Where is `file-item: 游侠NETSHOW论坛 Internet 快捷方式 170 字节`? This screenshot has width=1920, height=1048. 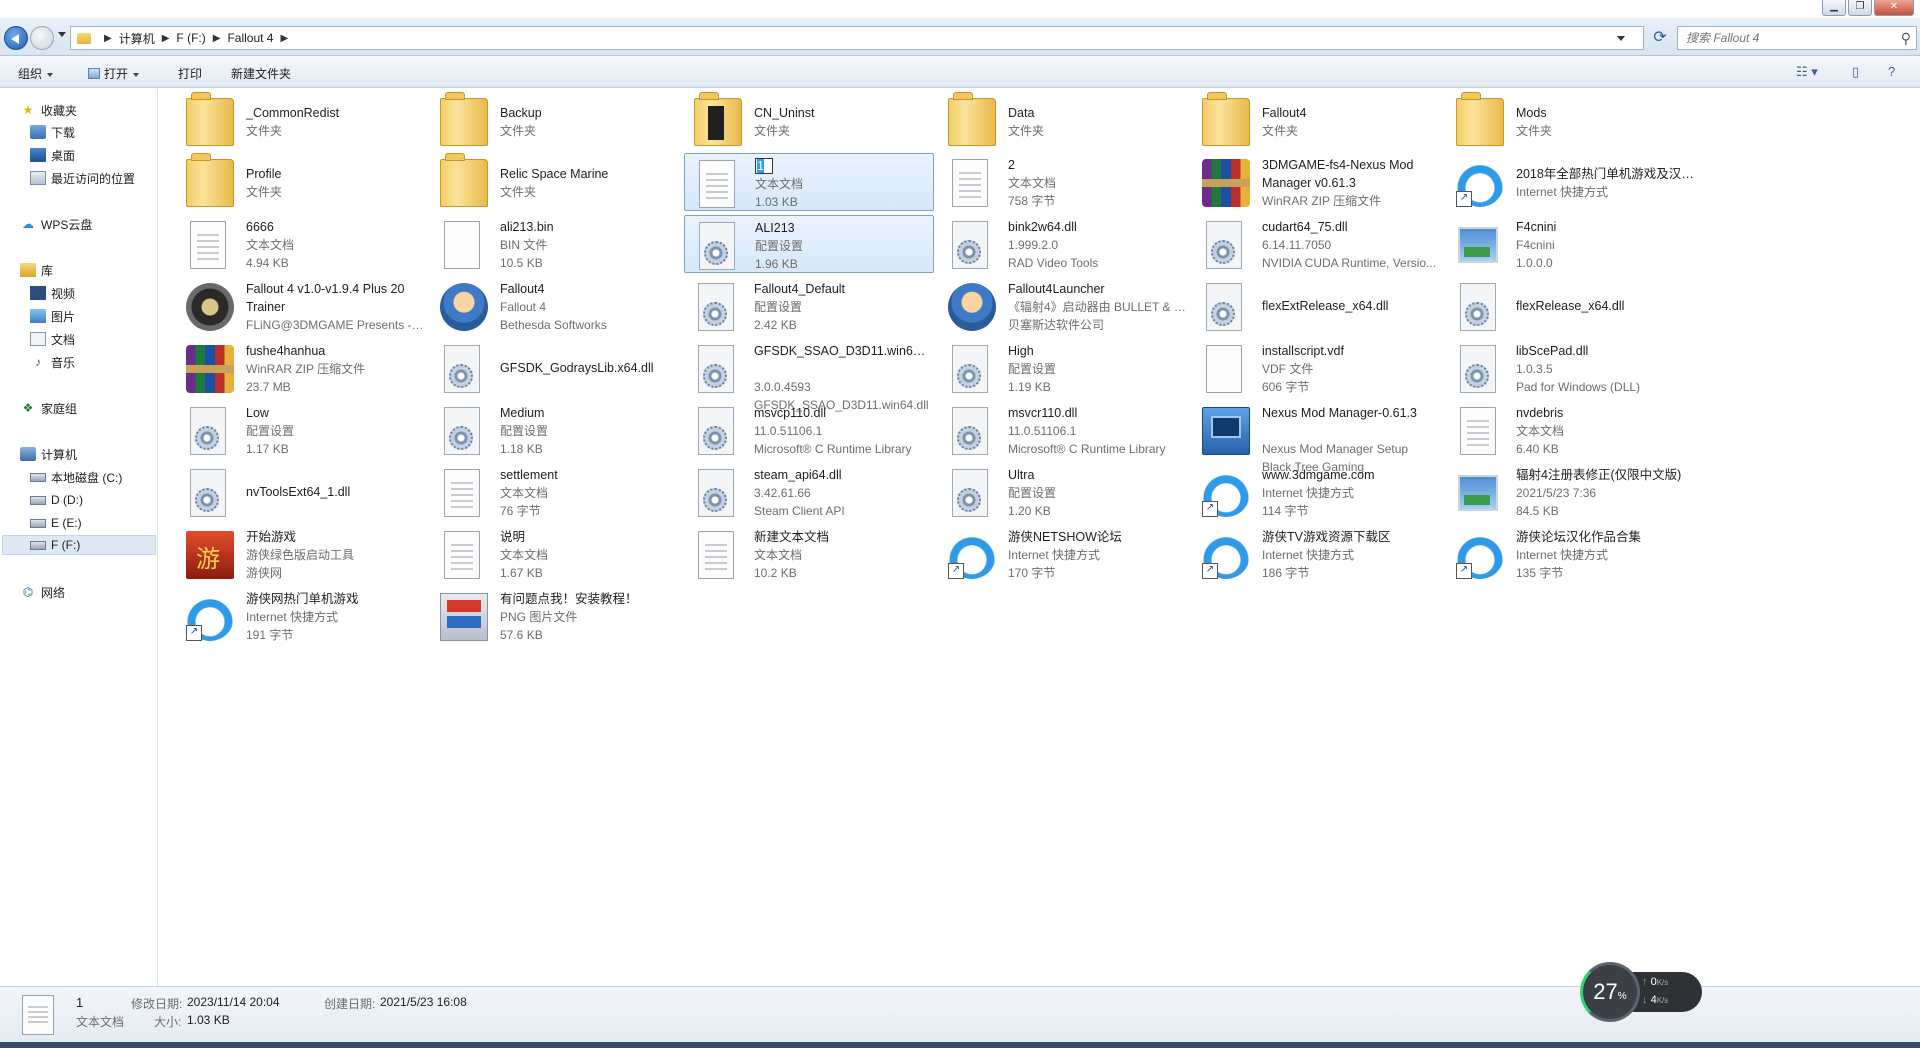
file-item: 游侠NETSHOW论坛 Internet 快捷方式 170 字节 is located at coordinates (1063, 554).